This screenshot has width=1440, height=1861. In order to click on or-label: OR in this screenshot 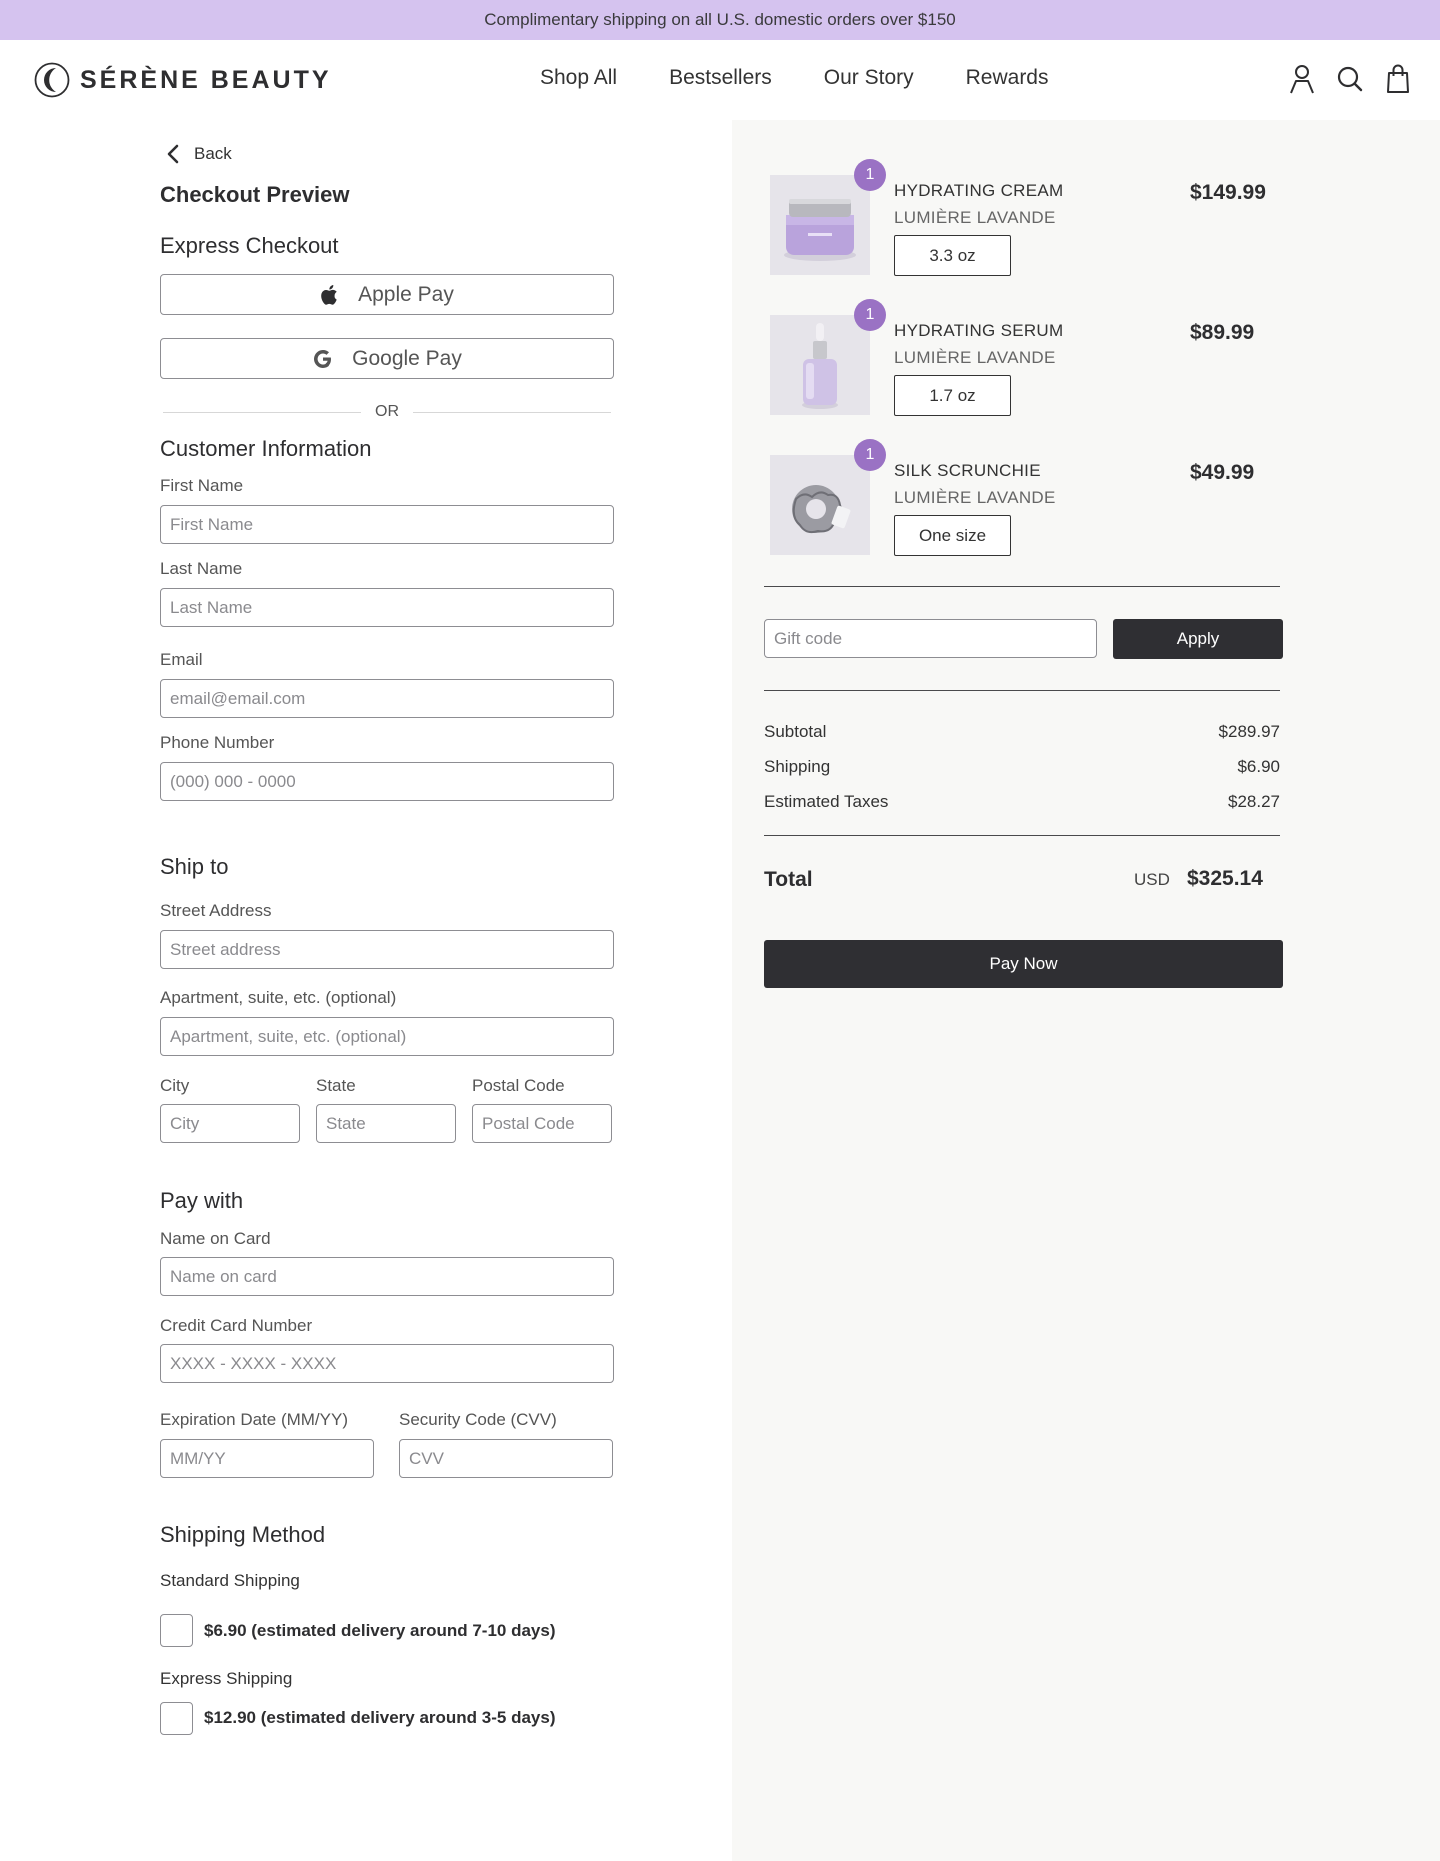, I will do `click(387, 411)`.